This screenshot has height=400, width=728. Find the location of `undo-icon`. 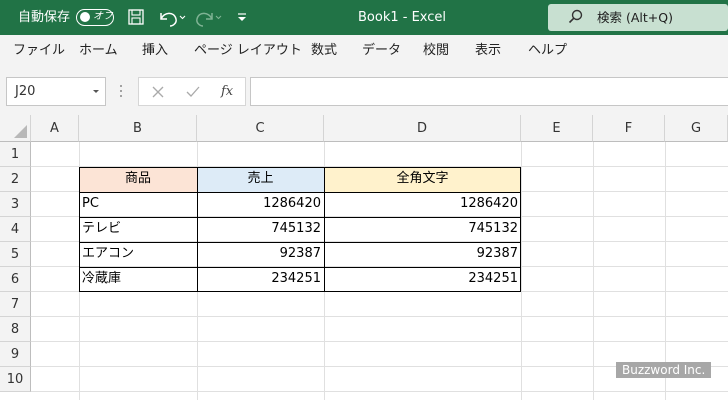

undo-icon is located at coordinates (171, 17).